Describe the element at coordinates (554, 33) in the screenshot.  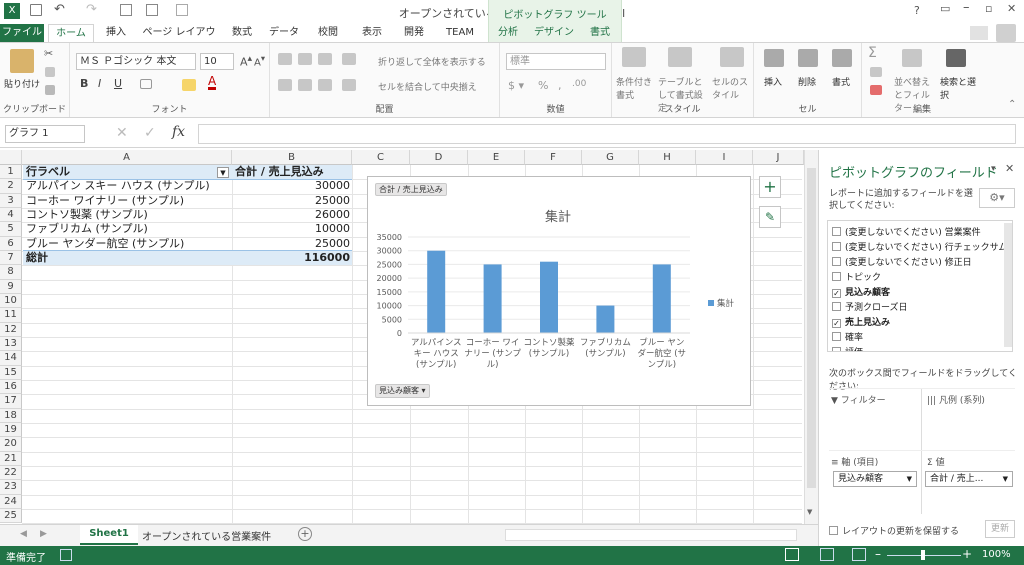
I see `tab-design: デザイン` at that location.